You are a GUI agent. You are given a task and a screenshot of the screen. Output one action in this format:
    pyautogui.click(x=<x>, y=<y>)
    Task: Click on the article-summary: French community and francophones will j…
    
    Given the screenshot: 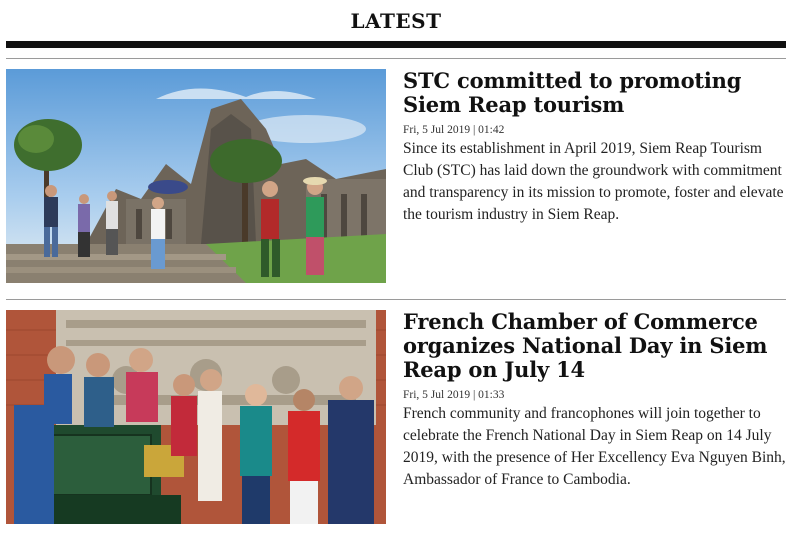 What is the action you would take?
    pyautogui.click(x=594, y=446)
    